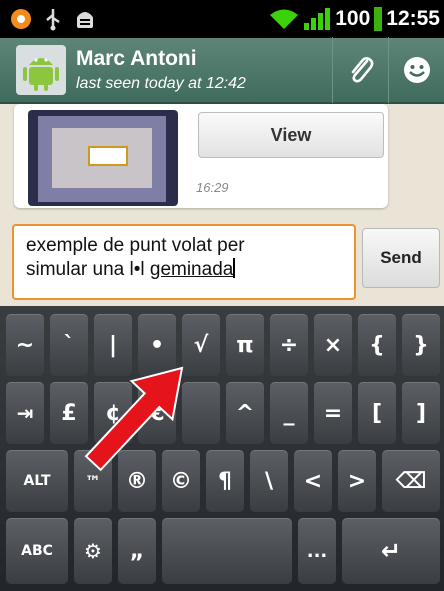  Describe the element at coordinates (113, 345) in the screenshot. I see `key-pipe: |` at that location.